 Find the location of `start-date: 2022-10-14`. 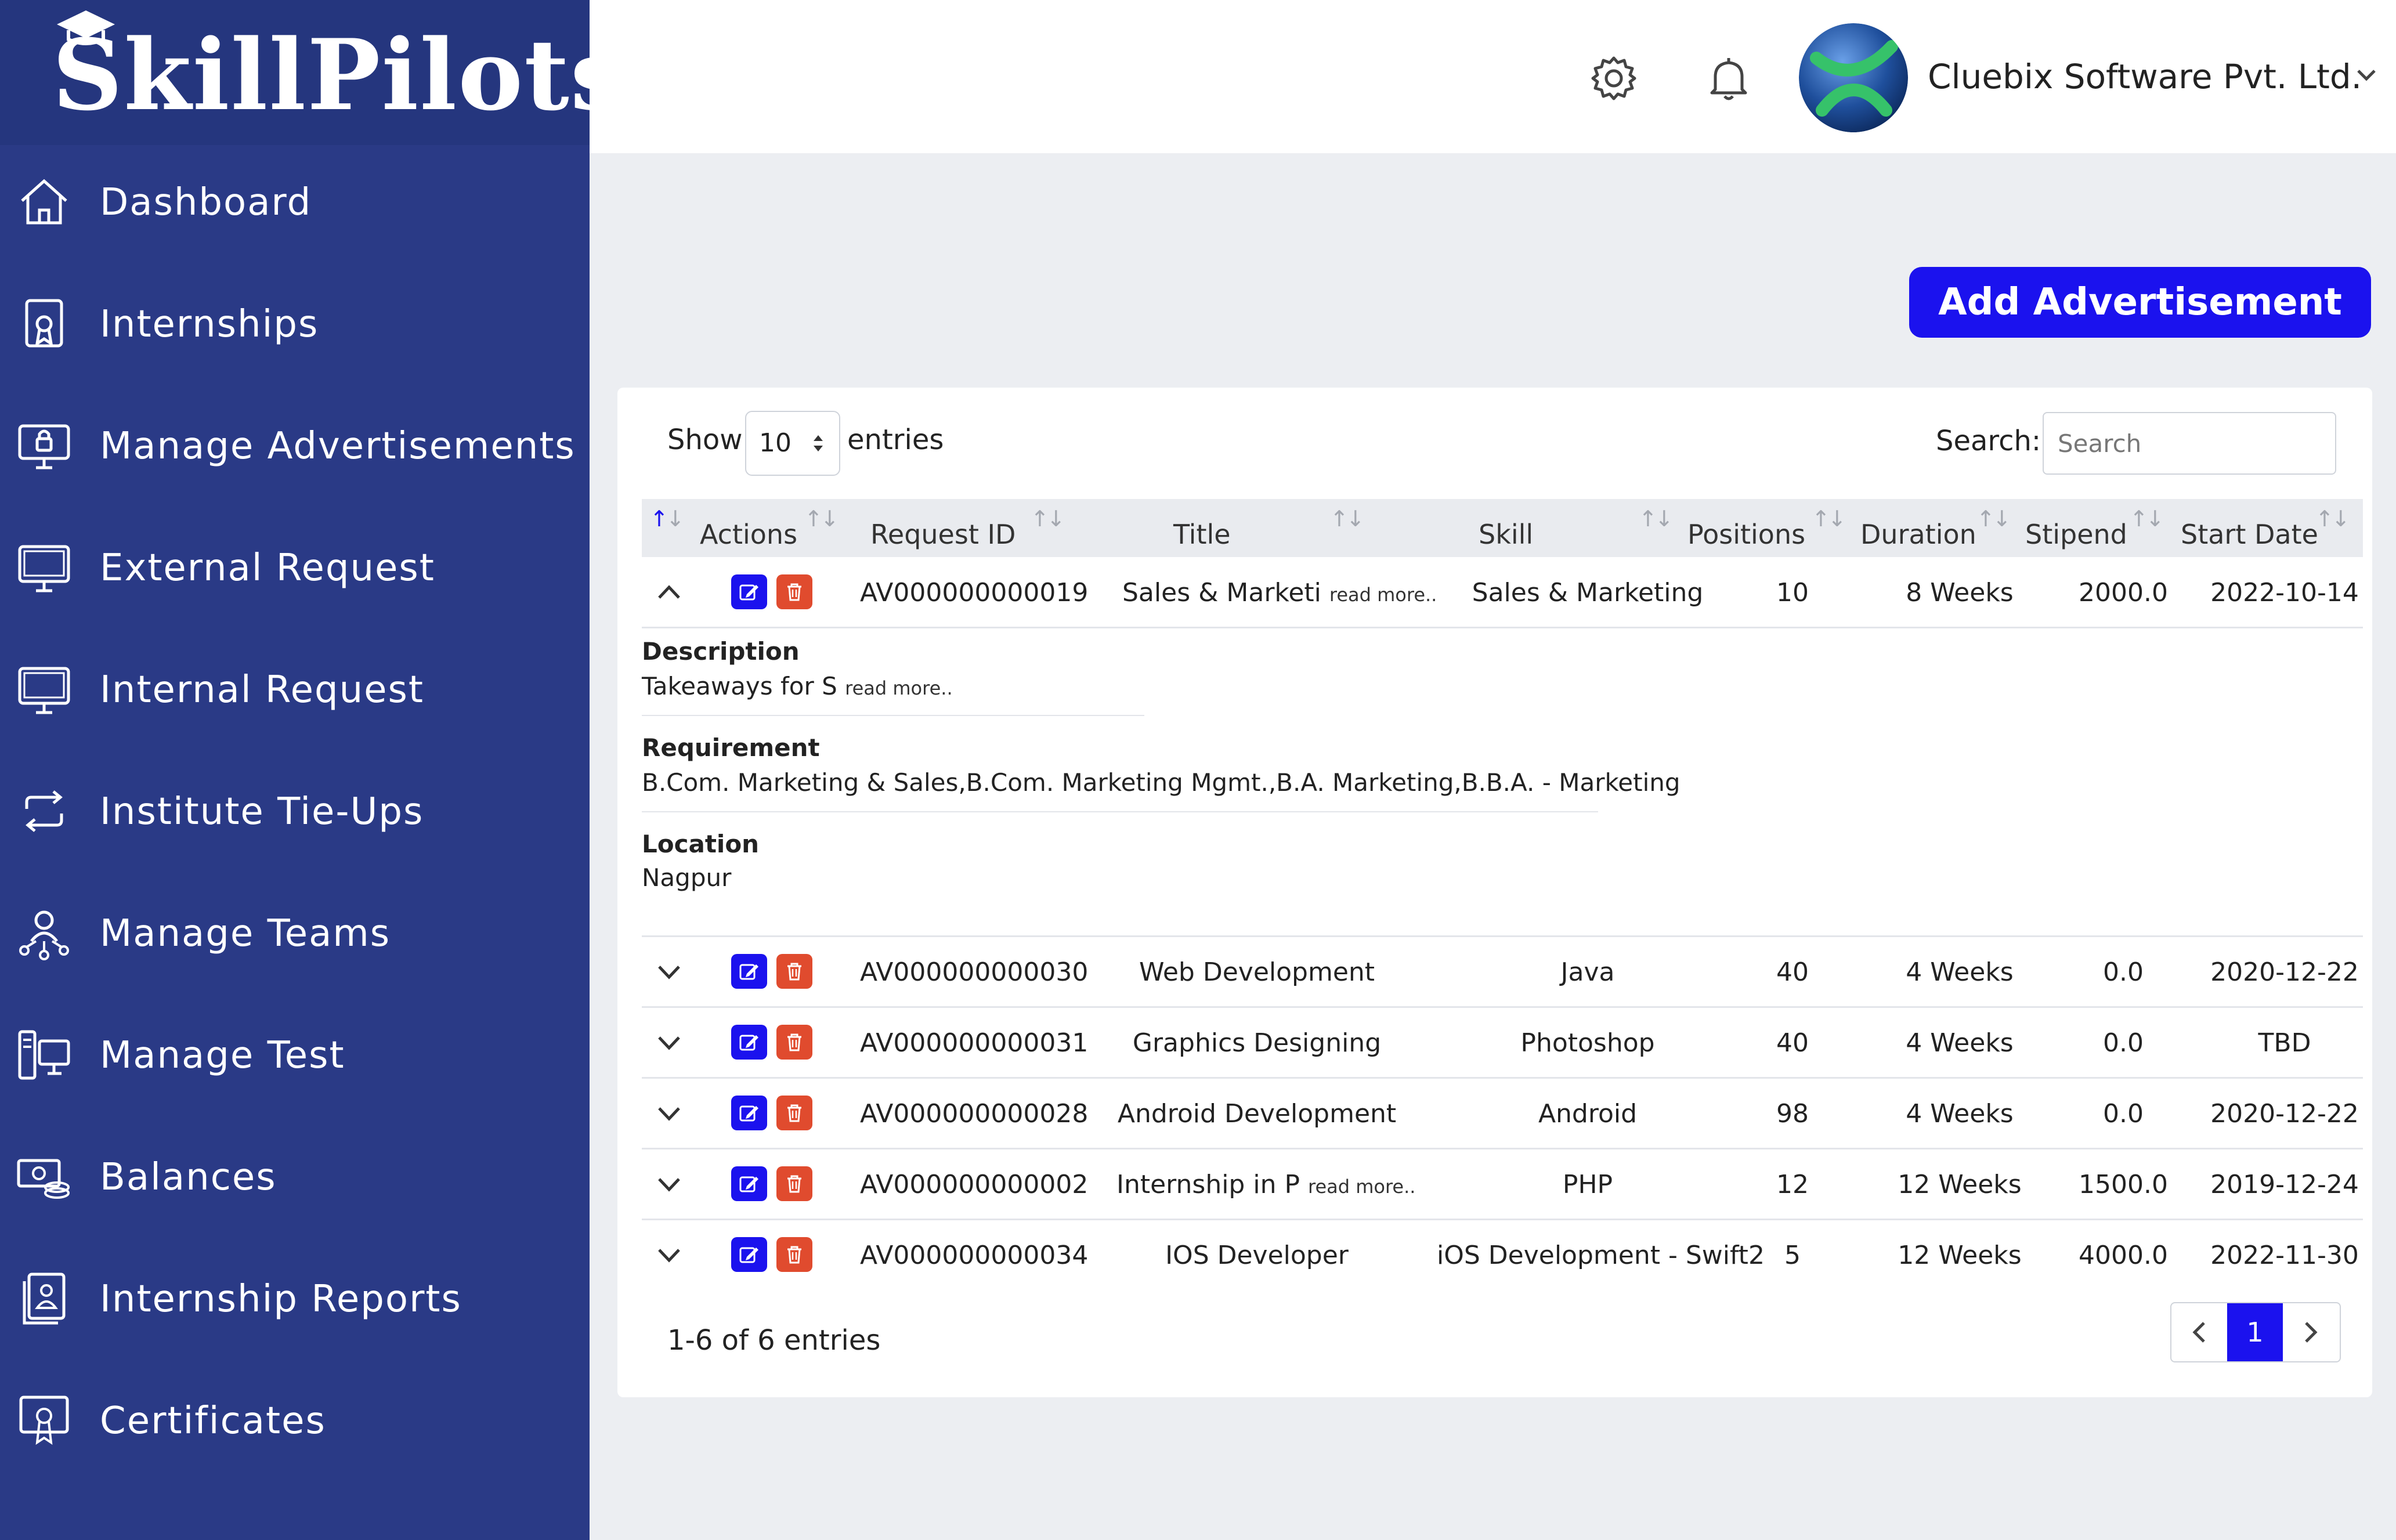

start-date: 2022-10-14 is located at coordinates (2284, 593).